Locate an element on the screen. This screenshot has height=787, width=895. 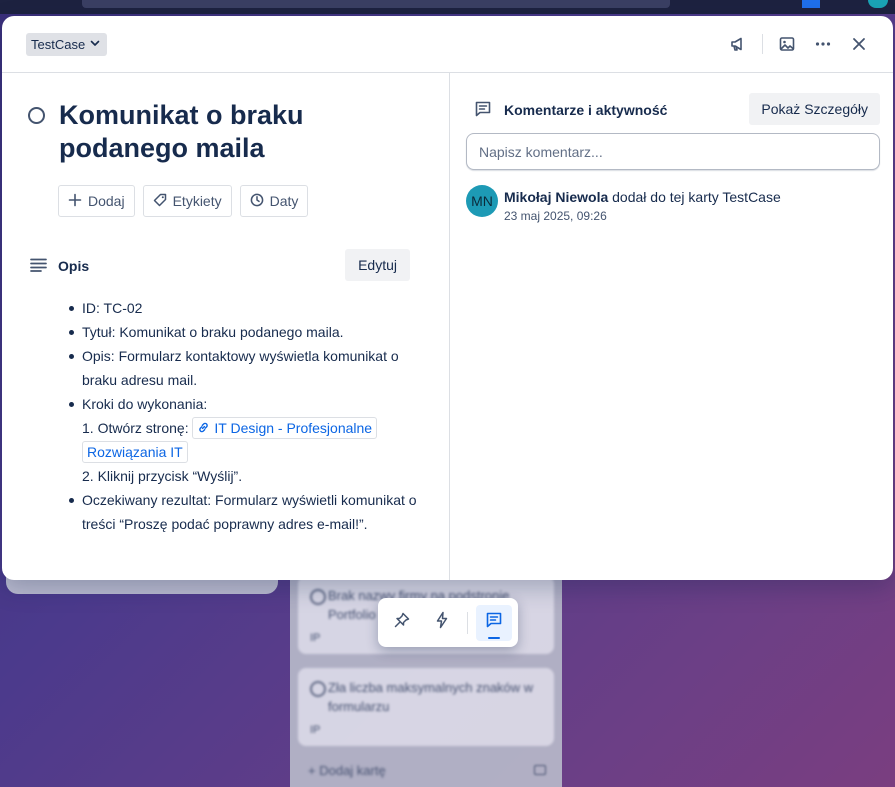
header-actions is located at coordinates (798, 44).